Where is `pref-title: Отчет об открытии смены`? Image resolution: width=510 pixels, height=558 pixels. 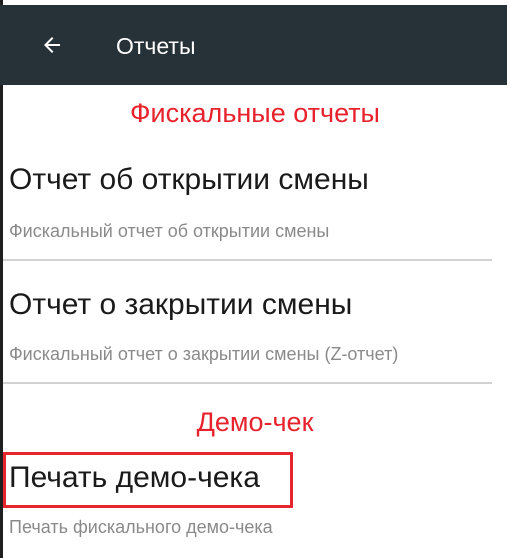
pref-title: Отчет об открытии смены is located at coordinates (189, 179).